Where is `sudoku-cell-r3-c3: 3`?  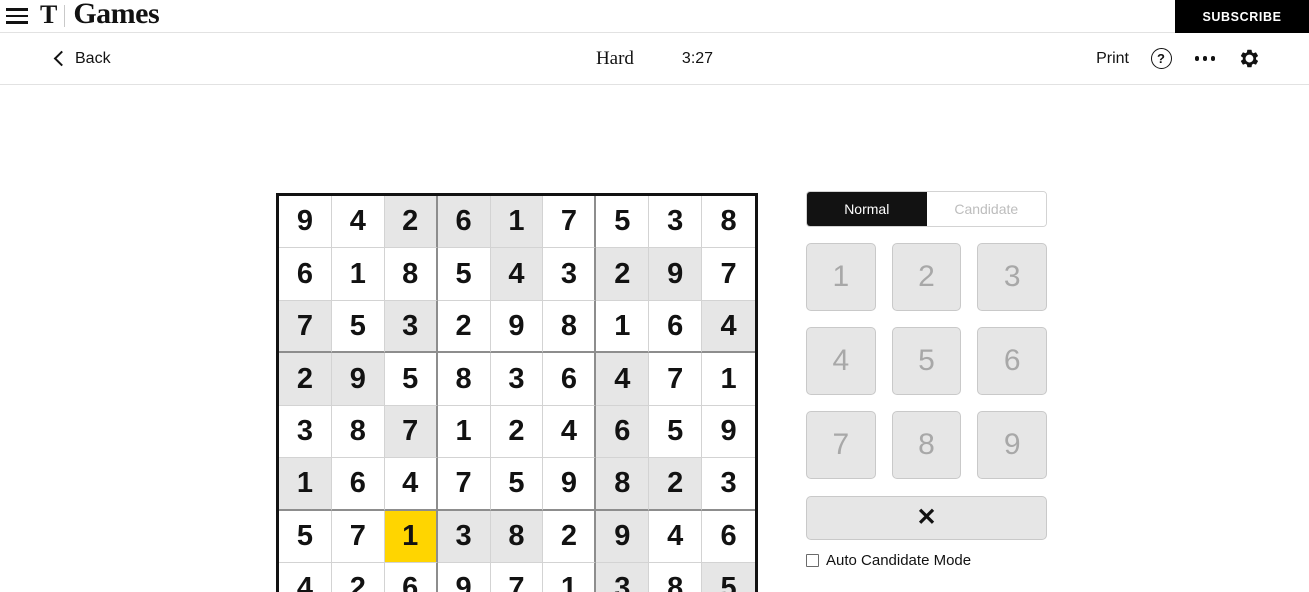
sudoku-cell-r3-c3: 3 is located at coordinates (411, 327).